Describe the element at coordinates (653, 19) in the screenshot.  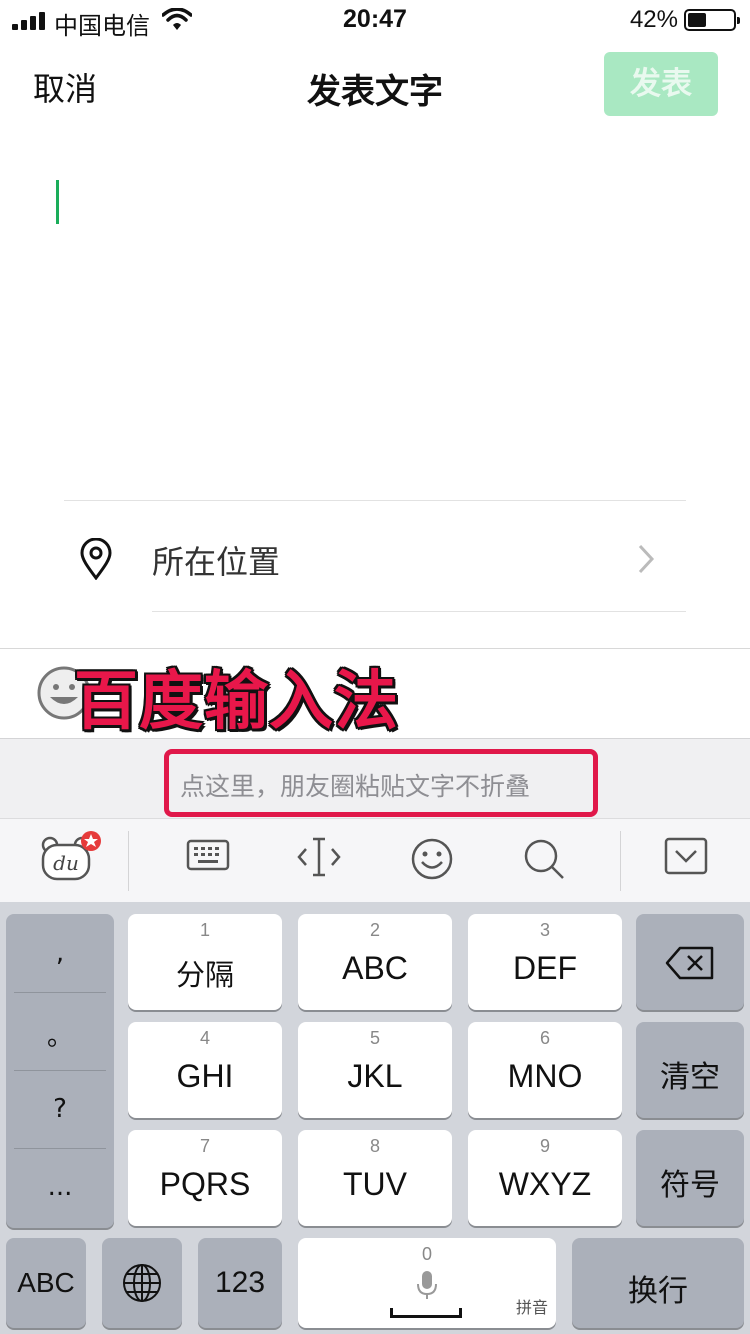
I see `battery-percent: 42%` at that location.